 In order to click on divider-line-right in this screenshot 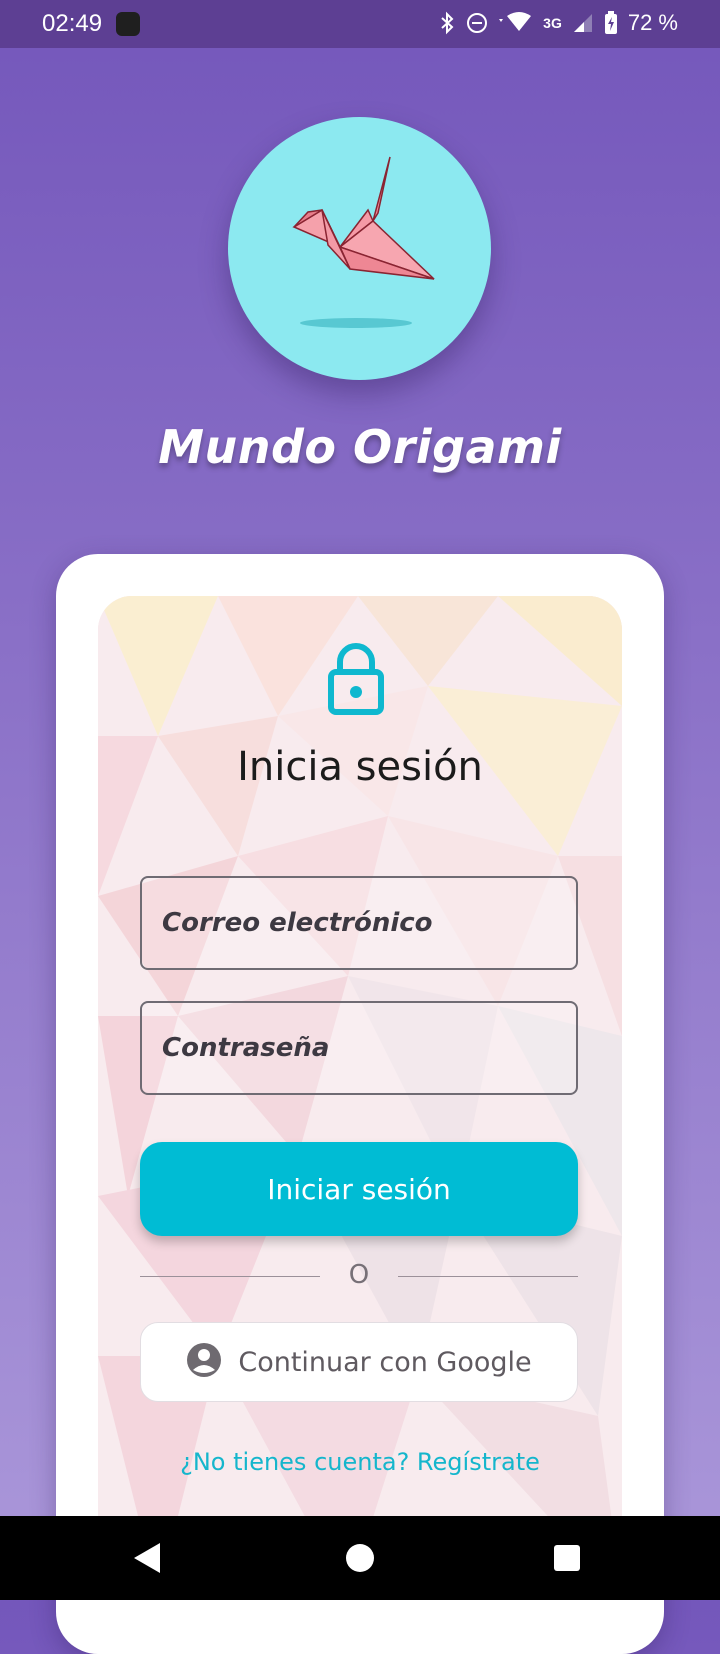, I will do `click(488, 1276)`.